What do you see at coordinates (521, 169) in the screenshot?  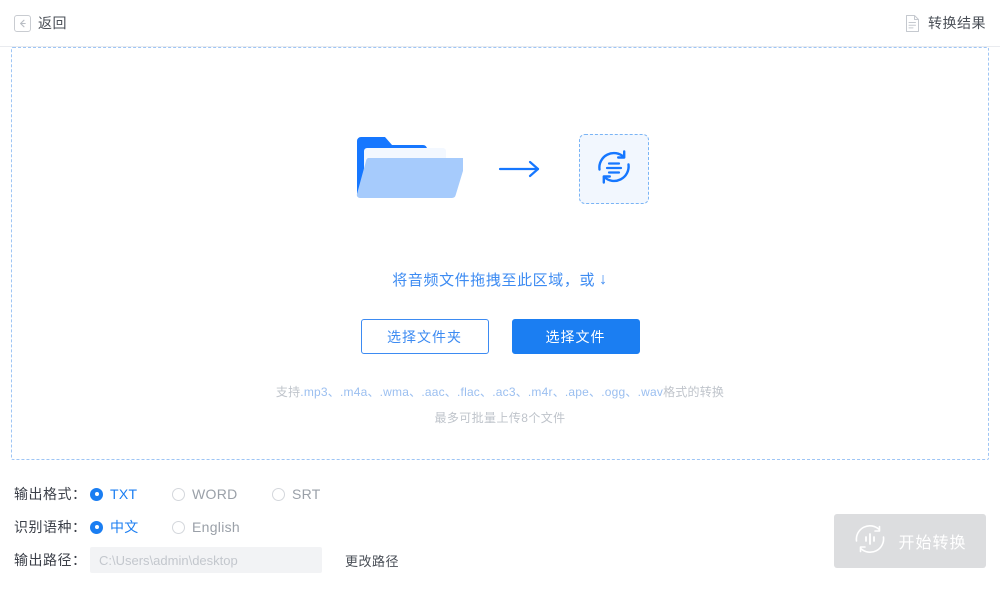 I see `arrow-right-icon` at bounding box center [521, 169].